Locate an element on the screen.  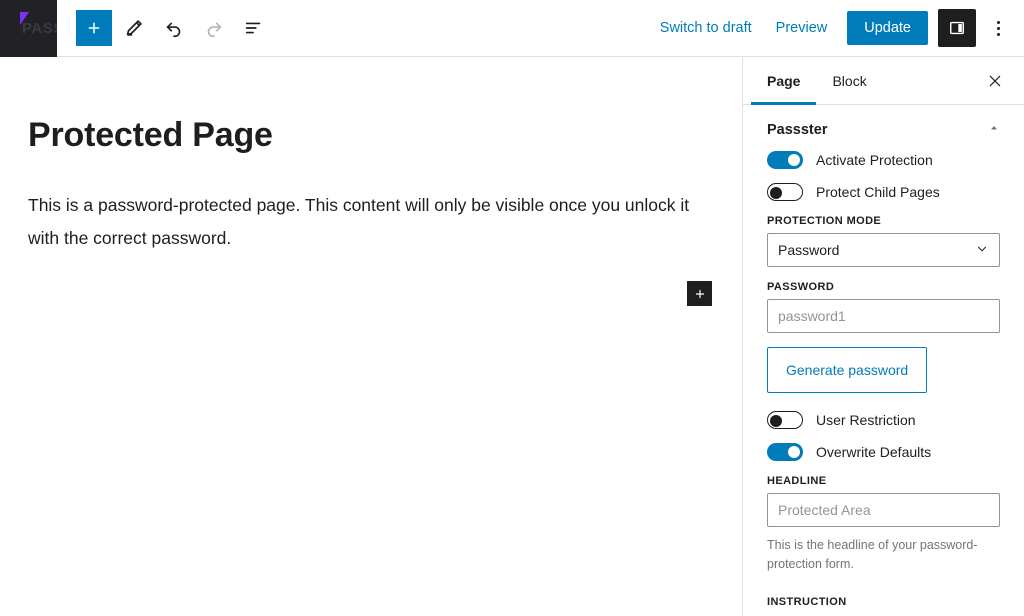
update-button: Update is located at coordinates (887, 28).